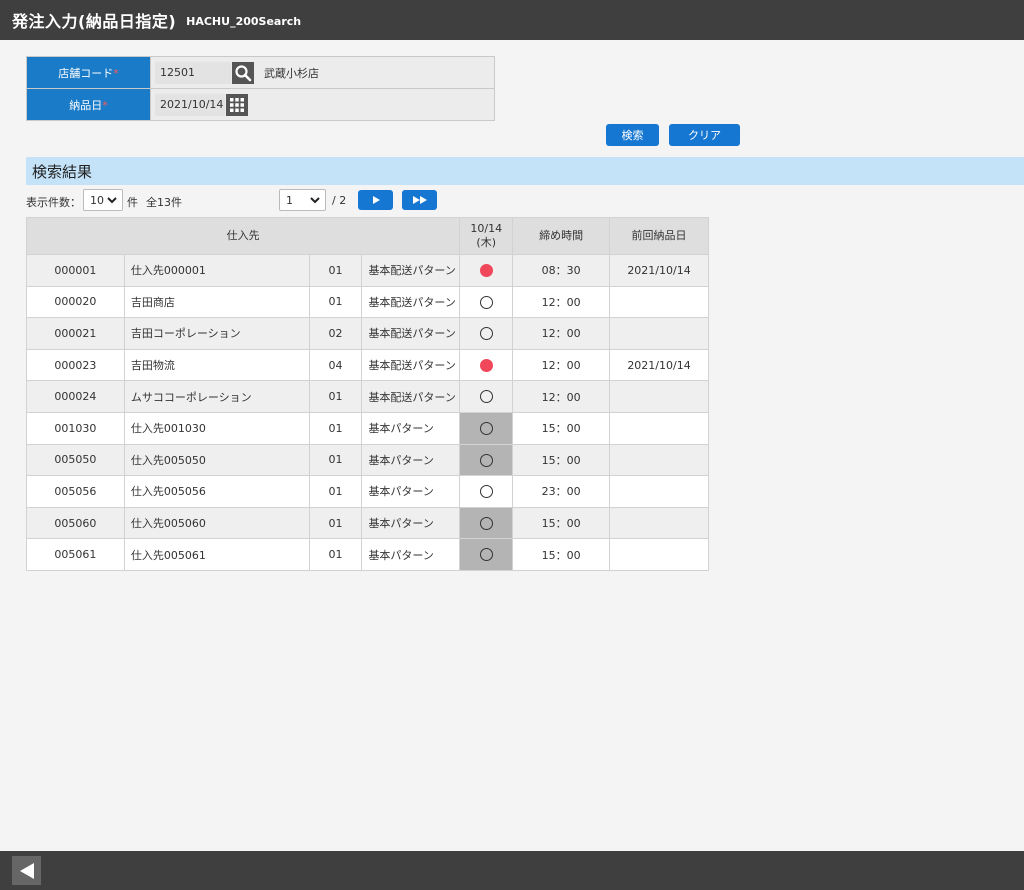 The image size is (1024, 890). What do you see at coordinates (190, 104) in the screenshot?
I see `delivery-date-input: 2021/10/14` at bounding box center [190, 104].